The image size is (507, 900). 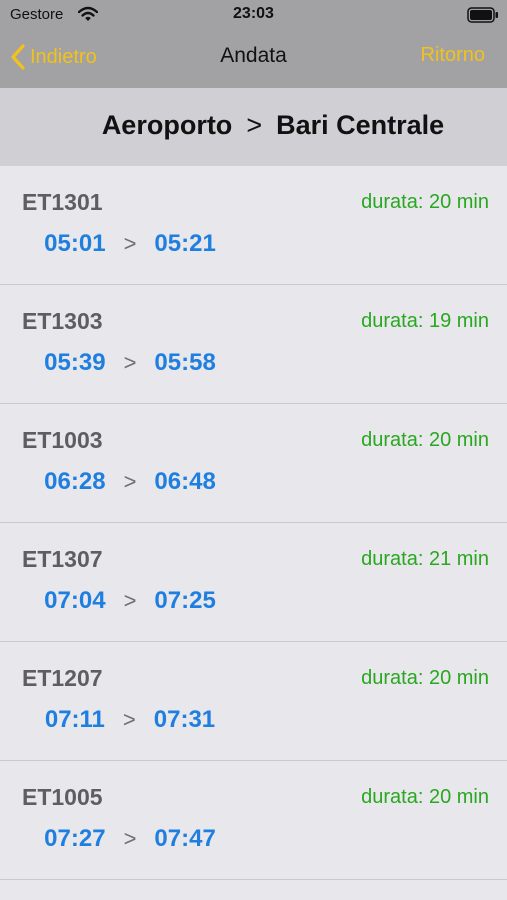 What do you see at coordinates (425, 559) in the screenshot?
I see `train-duration: durata: 21 min` at bounding box center [425, 559].